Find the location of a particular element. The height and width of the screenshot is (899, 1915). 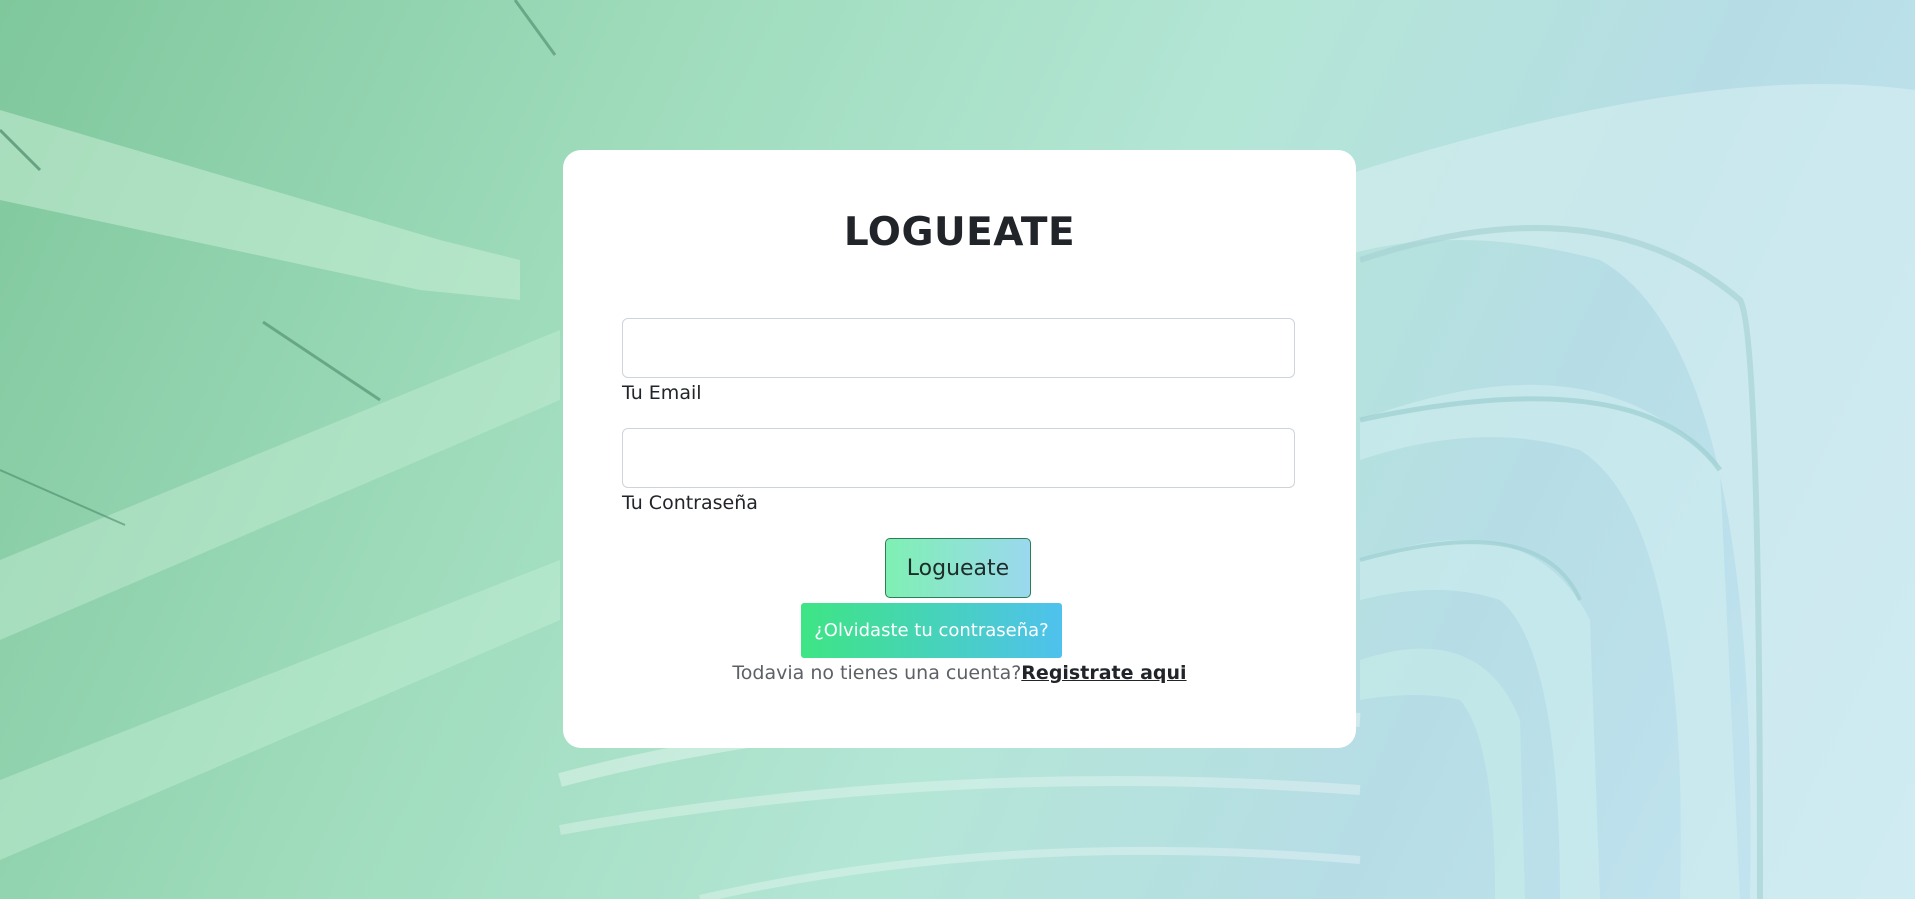

forgot-password-button: ¿Olvidaste tu contraseña? is located at coordinates (931, 630).